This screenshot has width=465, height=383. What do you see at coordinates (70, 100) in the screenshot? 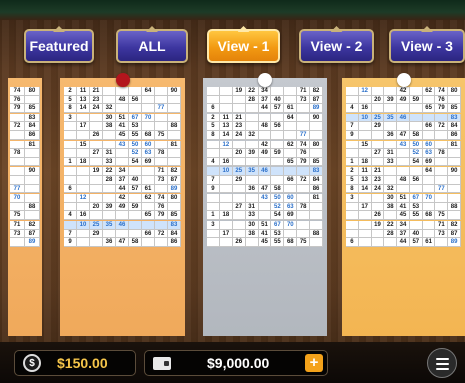
I see `ticket-cell: 5` at bounding box center [70, 100].